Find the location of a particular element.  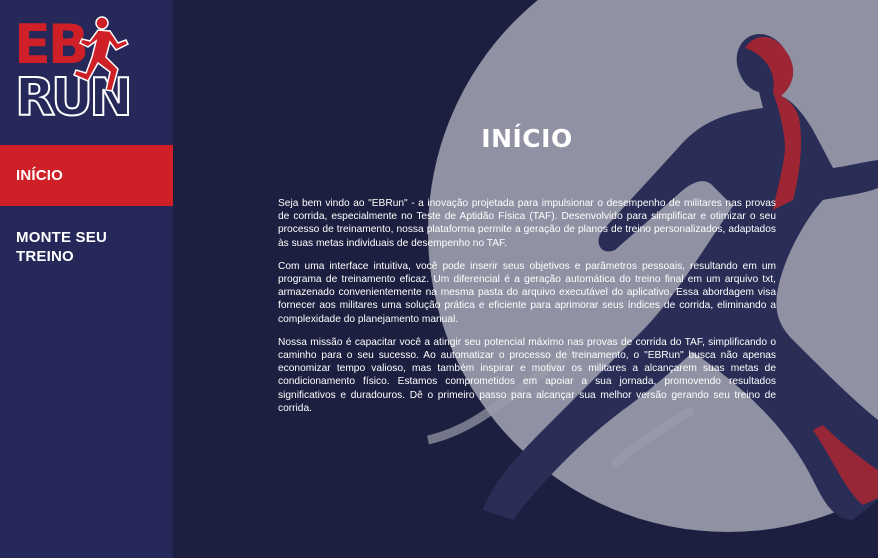

sidebar-item-label: MONTE SEU TREINO is located at coordinates (61, 247).